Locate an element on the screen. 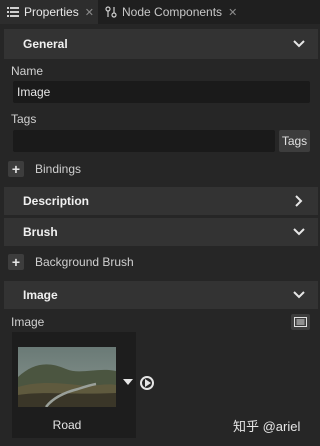  reset-icon is located at coordinates (147, 383).